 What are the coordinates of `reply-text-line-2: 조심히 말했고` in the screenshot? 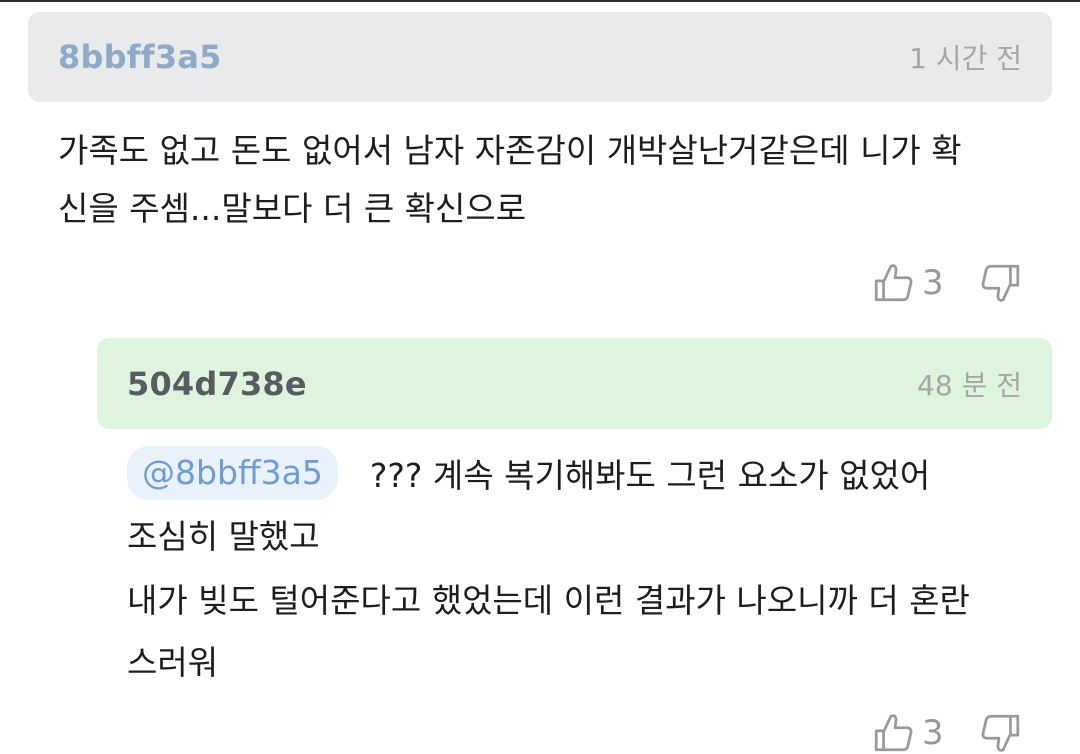 It's located at (223, 536).